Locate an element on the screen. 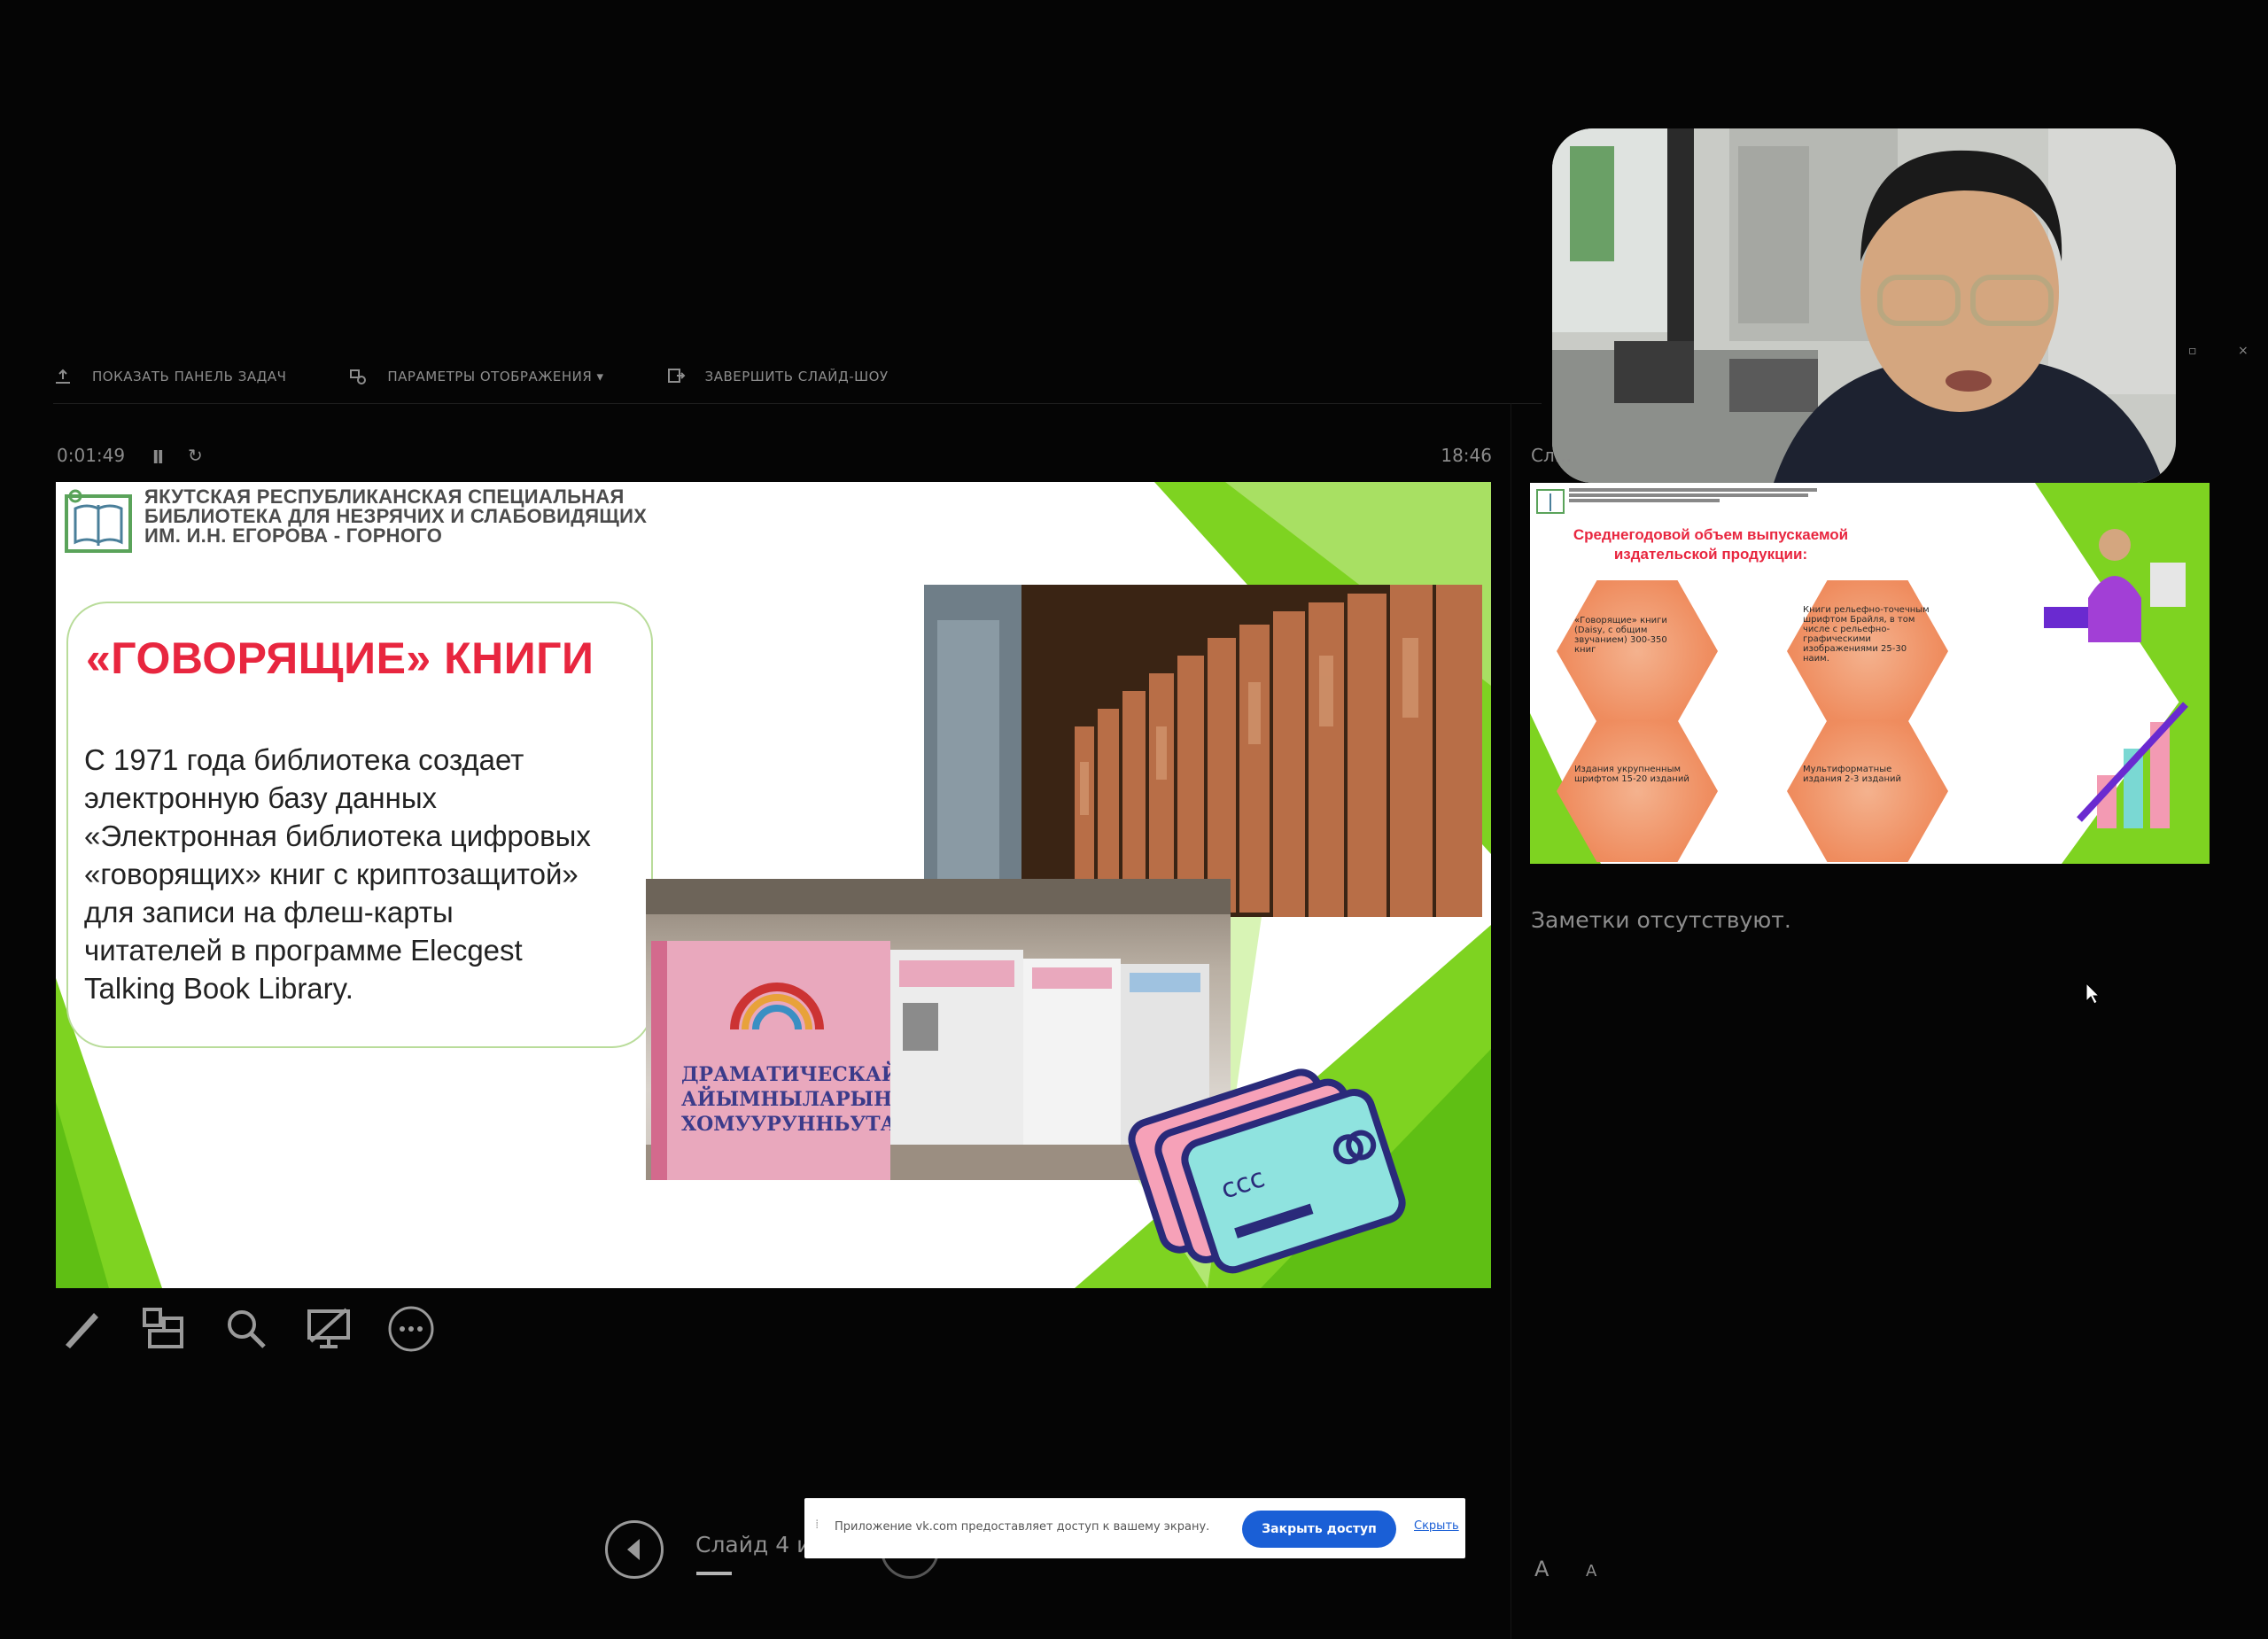 The width and height of the screenshot is (2268, 1639). body-line: «Электронная библиотека цифровых is located at coordinates (337, 836).